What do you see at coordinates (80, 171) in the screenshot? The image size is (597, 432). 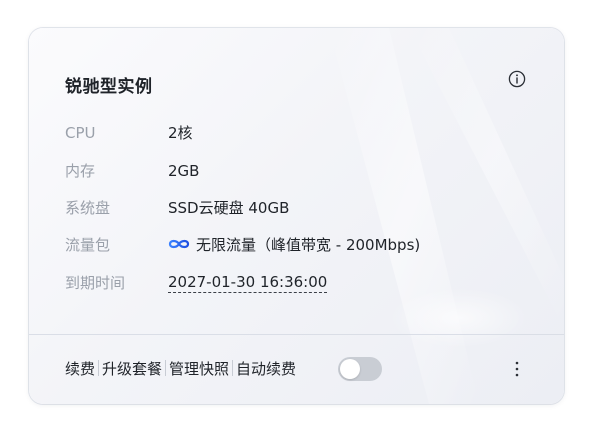 I see `spec-label: 内存` at bounding box center [80, 171].